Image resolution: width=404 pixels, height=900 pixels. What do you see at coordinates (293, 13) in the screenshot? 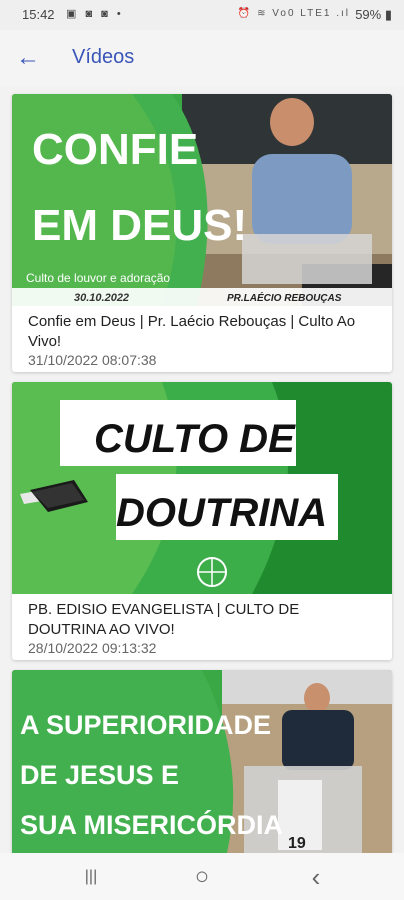
I see `signal-icons: ⏰ ≋ Vo0 LTE1 .ıl` at bounding box center [293, 13].